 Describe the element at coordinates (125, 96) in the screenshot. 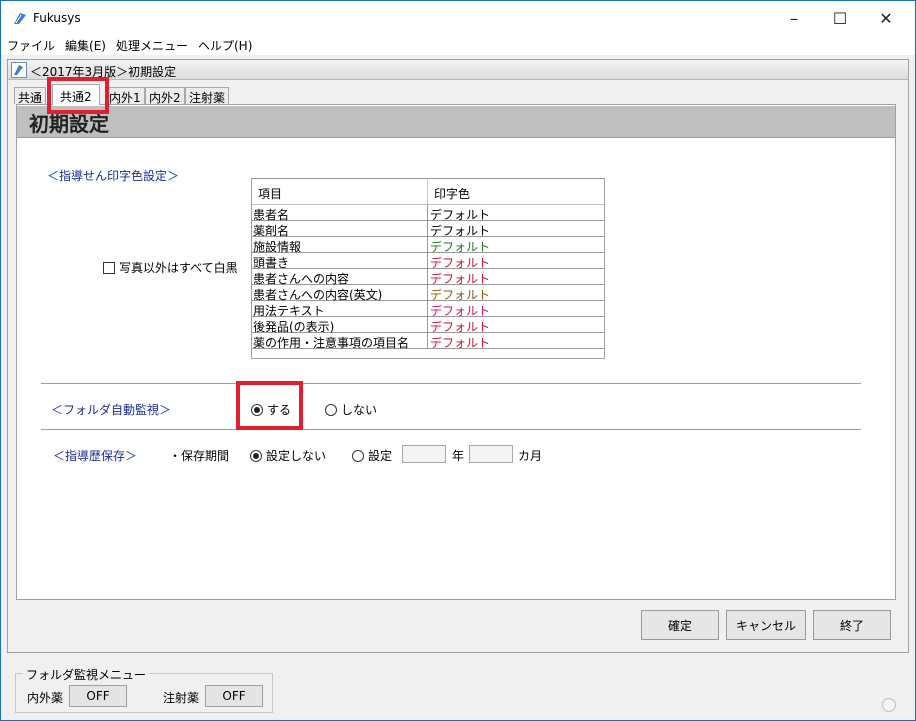

I see `tab-internal1: 内外1` at that location.